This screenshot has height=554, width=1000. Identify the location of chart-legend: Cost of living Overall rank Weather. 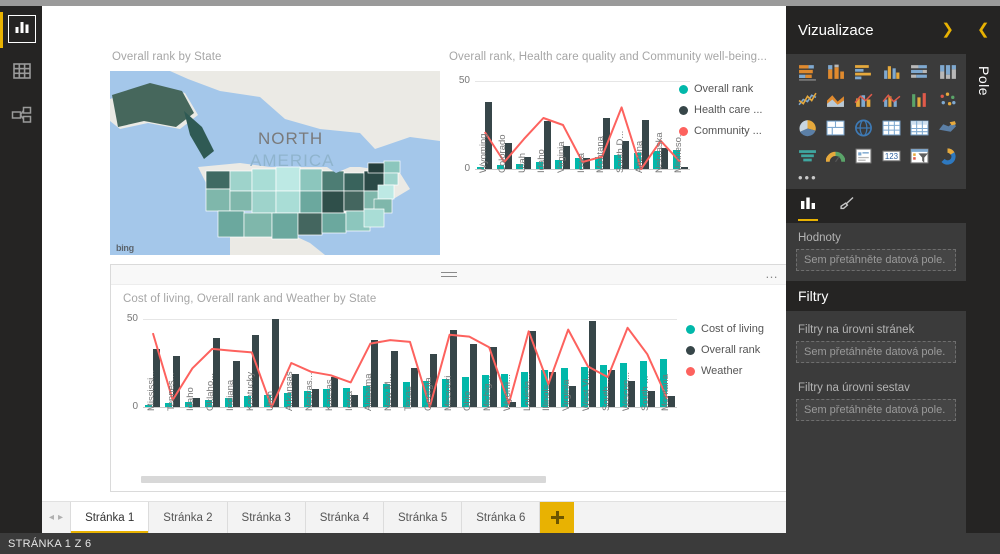
(725, 354).